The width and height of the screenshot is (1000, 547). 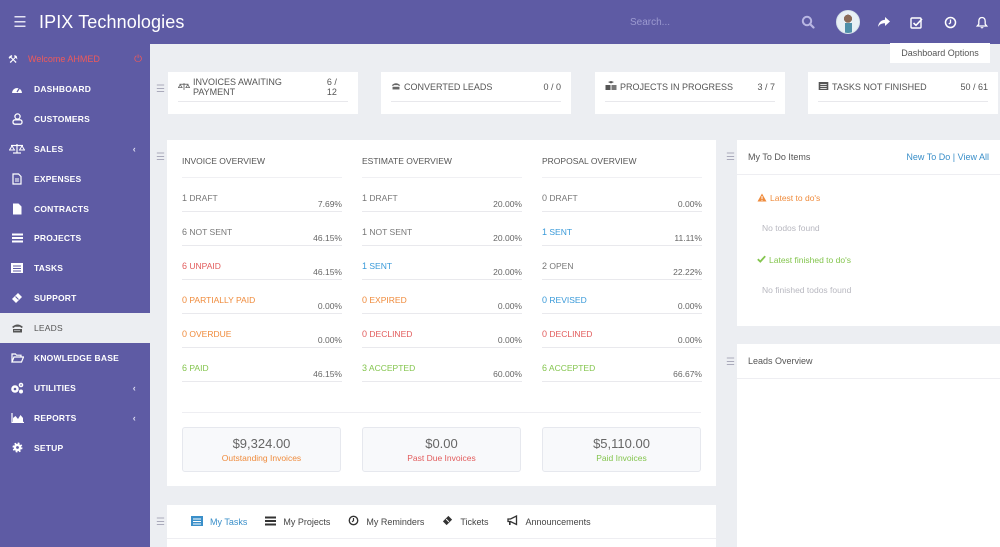 What do you see at coordinates (940, 53) in the screenshot?
I see `dashboard-options-button: Dashboard Options` at bounding box center [940, 53].